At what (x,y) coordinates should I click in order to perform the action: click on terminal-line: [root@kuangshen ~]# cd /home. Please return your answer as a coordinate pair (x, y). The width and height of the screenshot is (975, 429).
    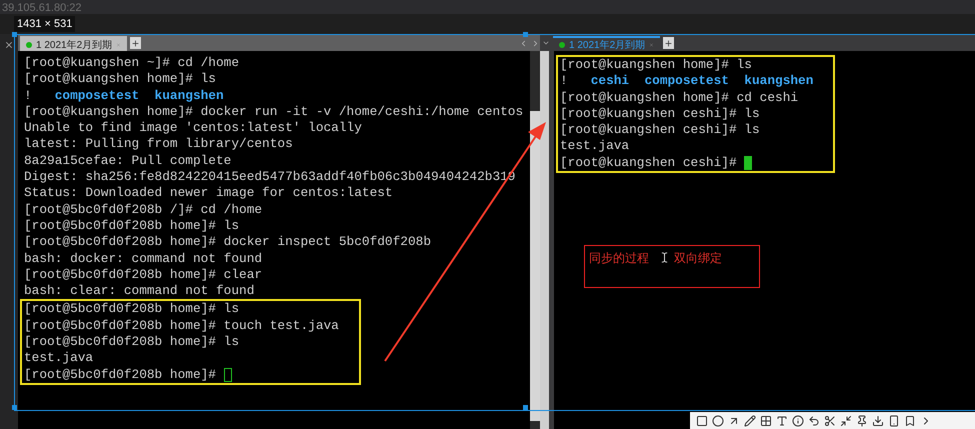
    Looking at the image, I should click on (132, 63).